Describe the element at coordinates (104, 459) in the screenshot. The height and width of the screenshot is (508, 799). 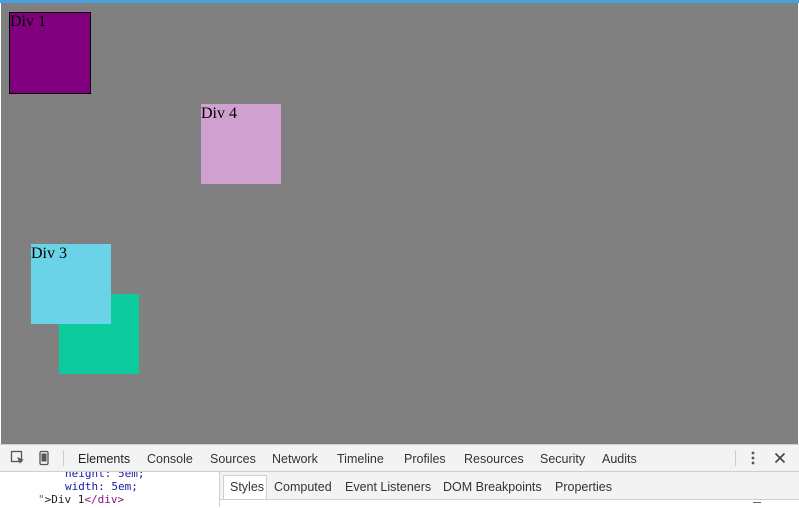
I see `tab-elements: Elements` at that location.